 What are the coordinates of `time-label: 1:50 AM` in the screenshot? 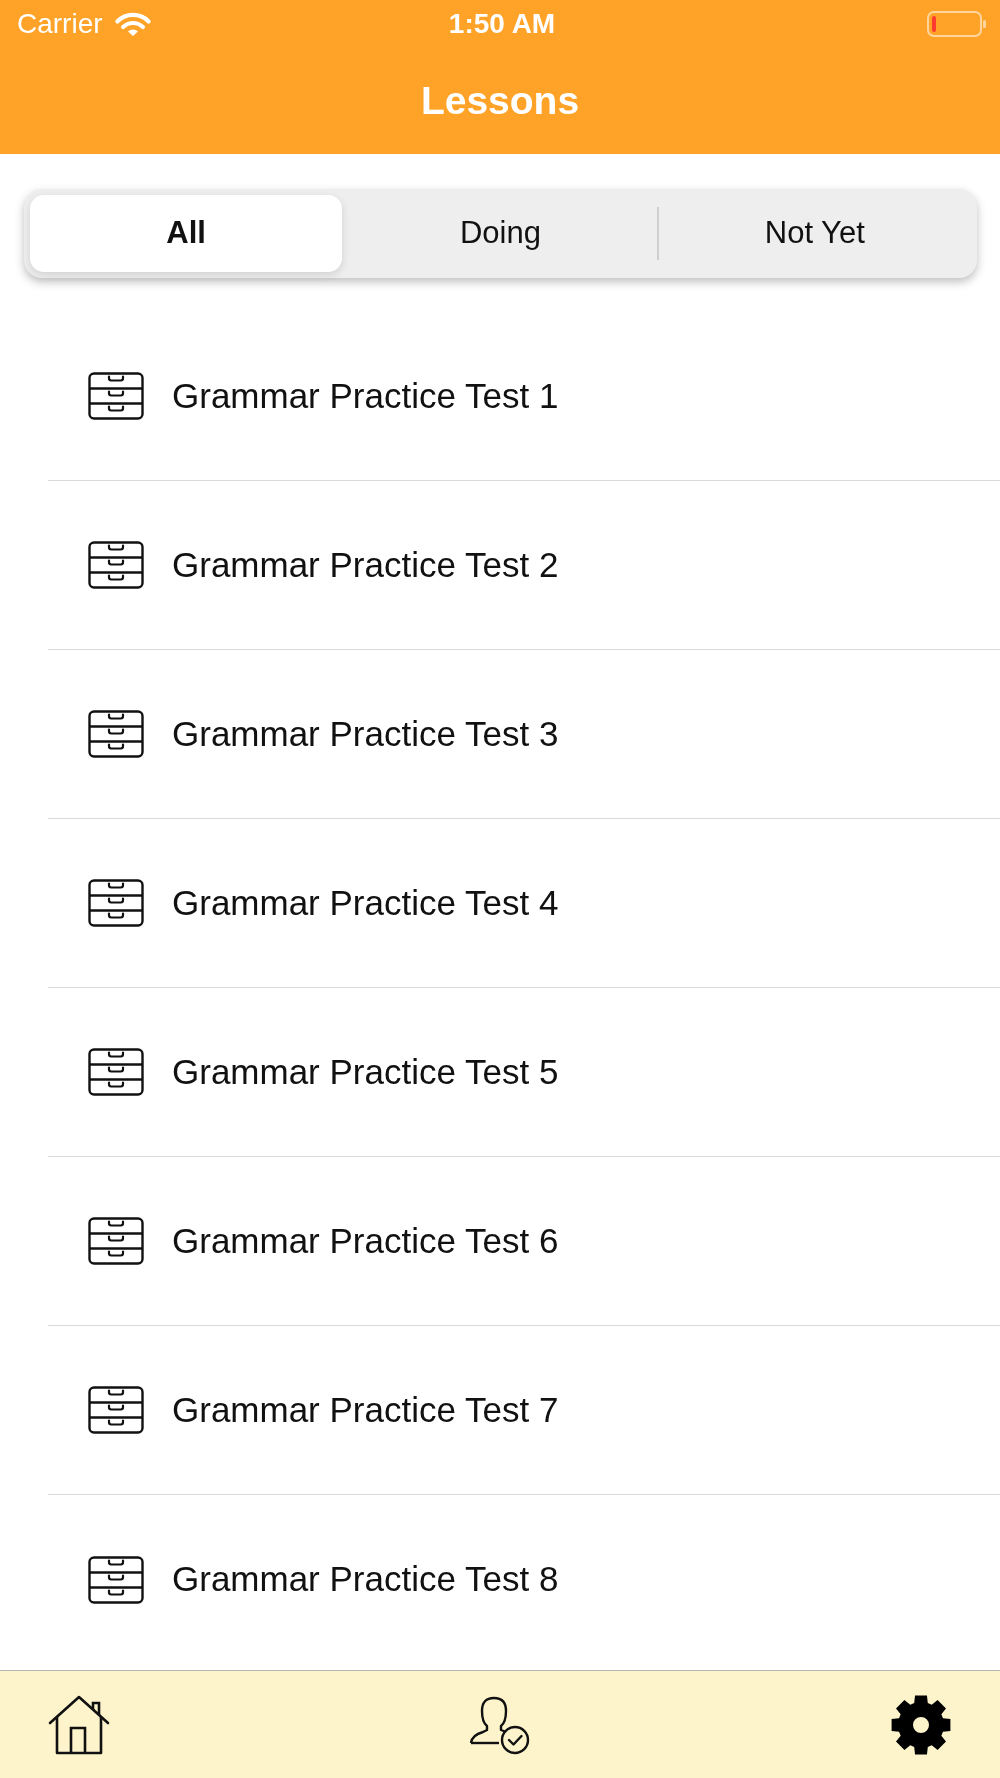 It's located at (502, 24).